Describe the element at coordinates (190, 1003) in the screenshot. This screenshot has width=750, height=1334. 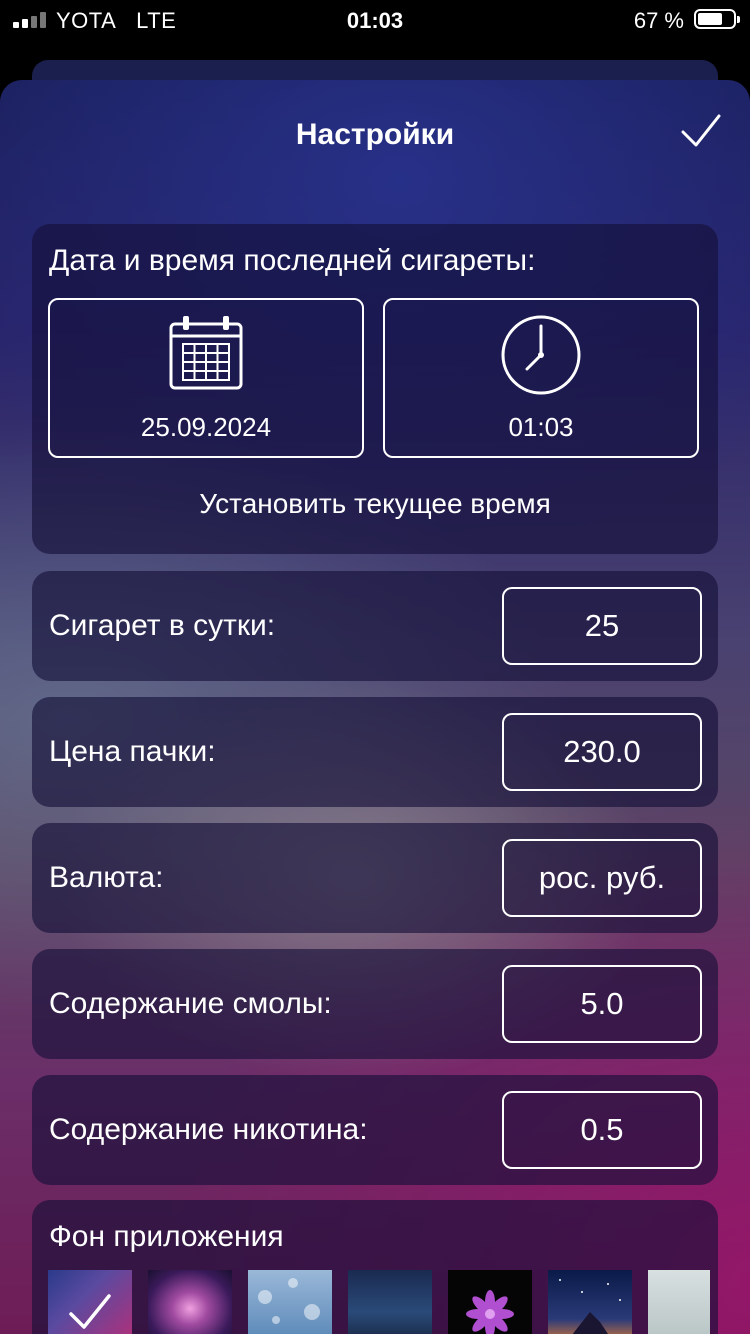
I see `tar-content-label: Содержание смолы:` at that location.